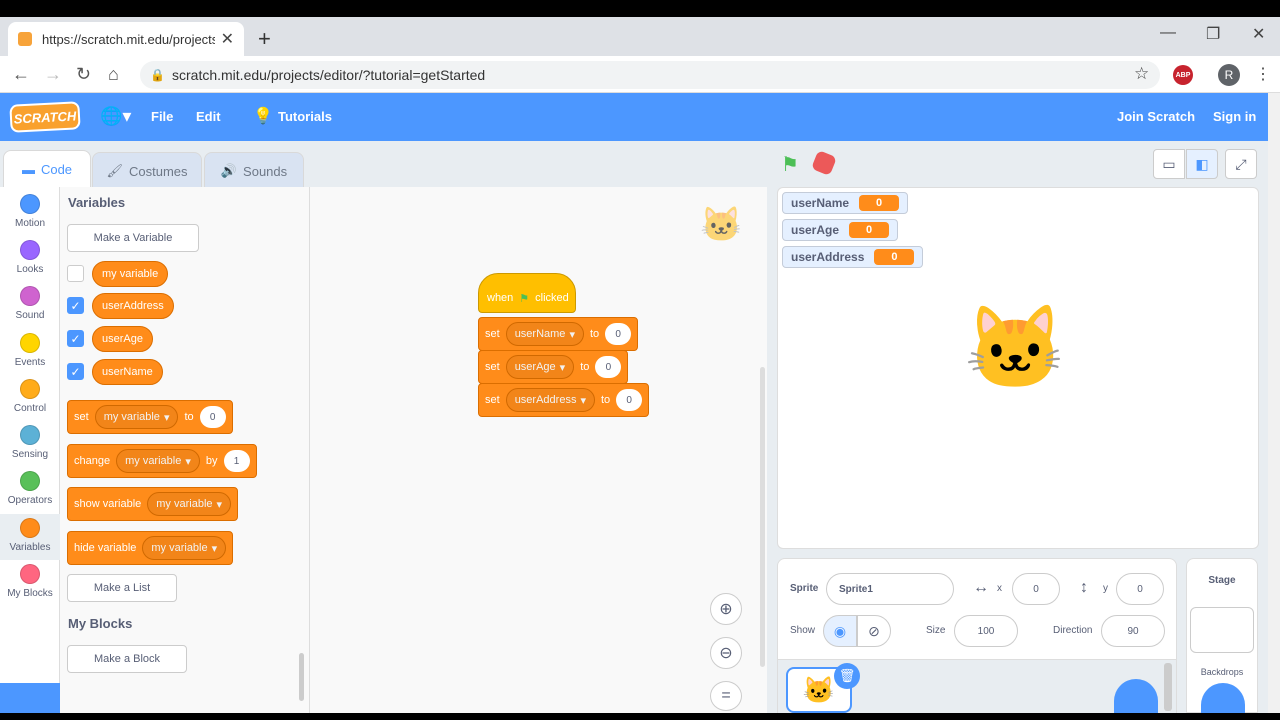  Describe the element at coordinates (133, 238) in the screenshot. I see `make-variable-button: Make a Variable` at that location.